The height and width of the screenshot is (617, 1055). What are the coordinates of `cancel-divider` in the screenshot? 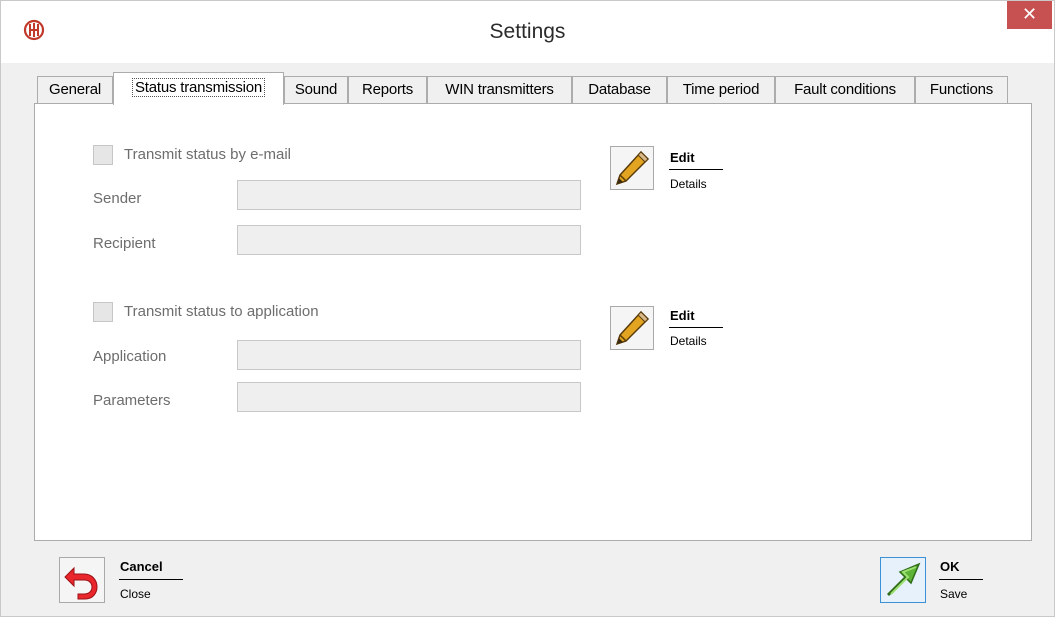 It's located at (151, 579).